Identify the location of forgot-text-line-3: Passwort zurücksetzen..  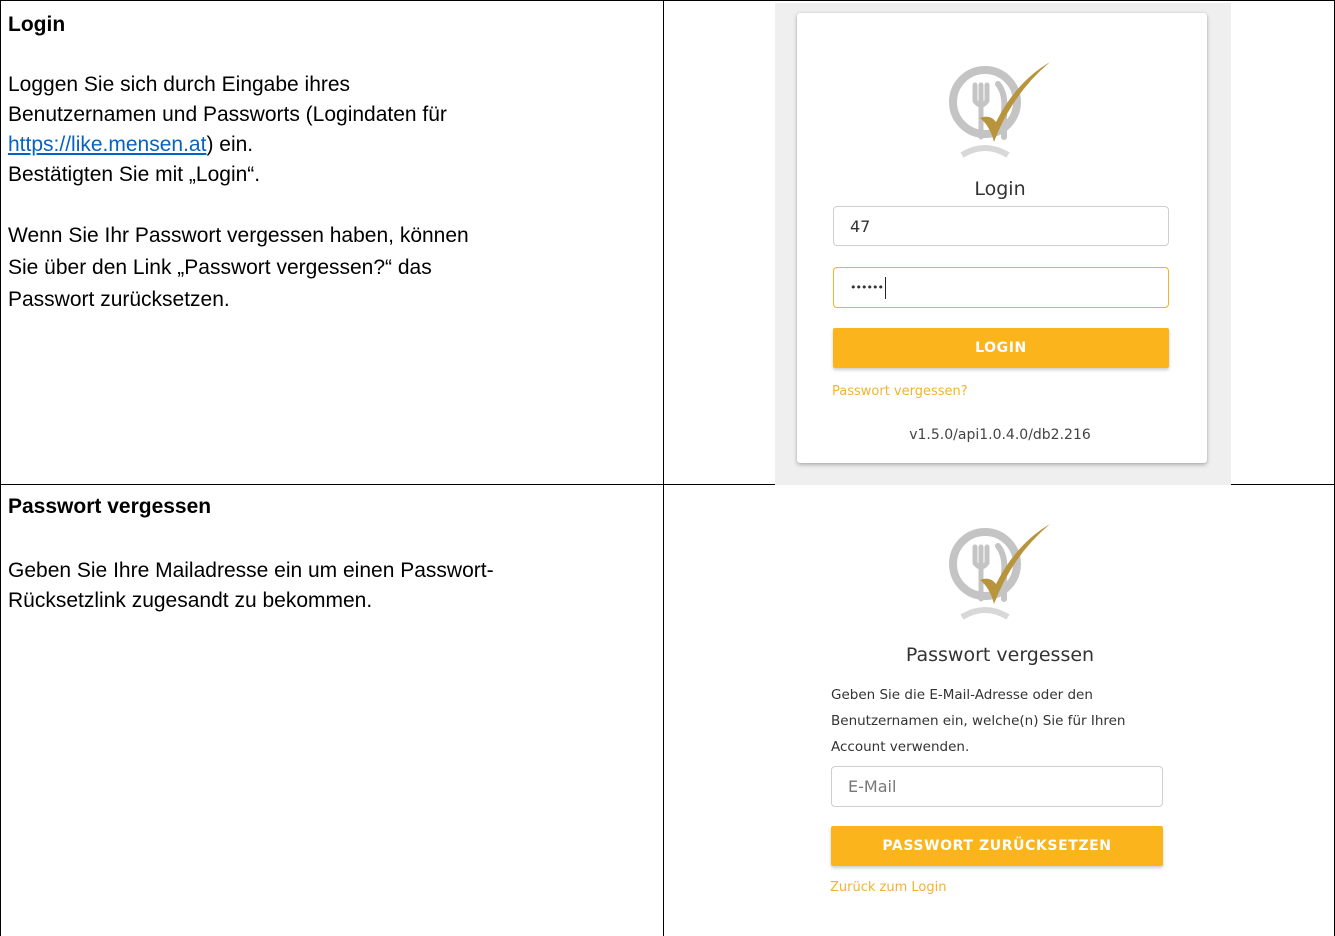
(119, 299).